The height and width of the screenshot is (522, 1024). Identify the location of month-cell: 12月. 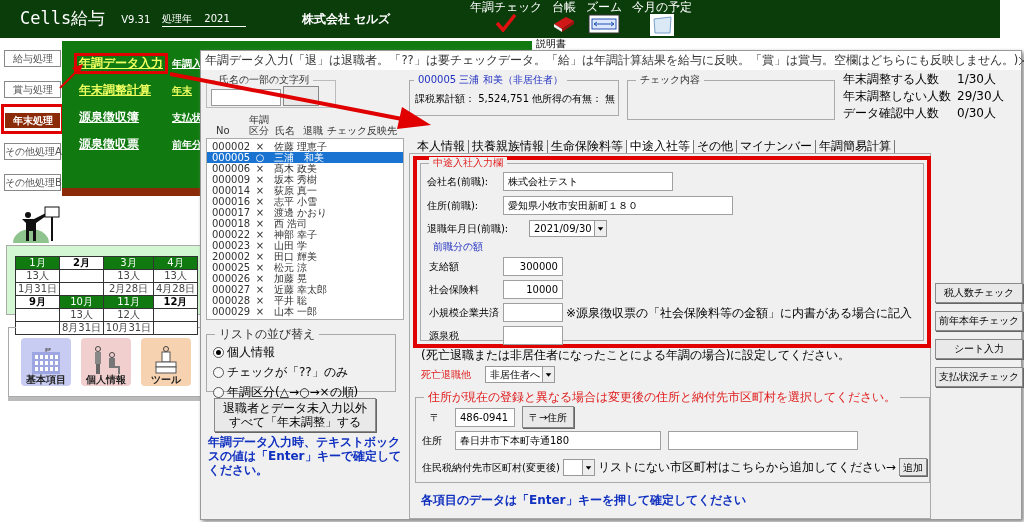
(176, 302).